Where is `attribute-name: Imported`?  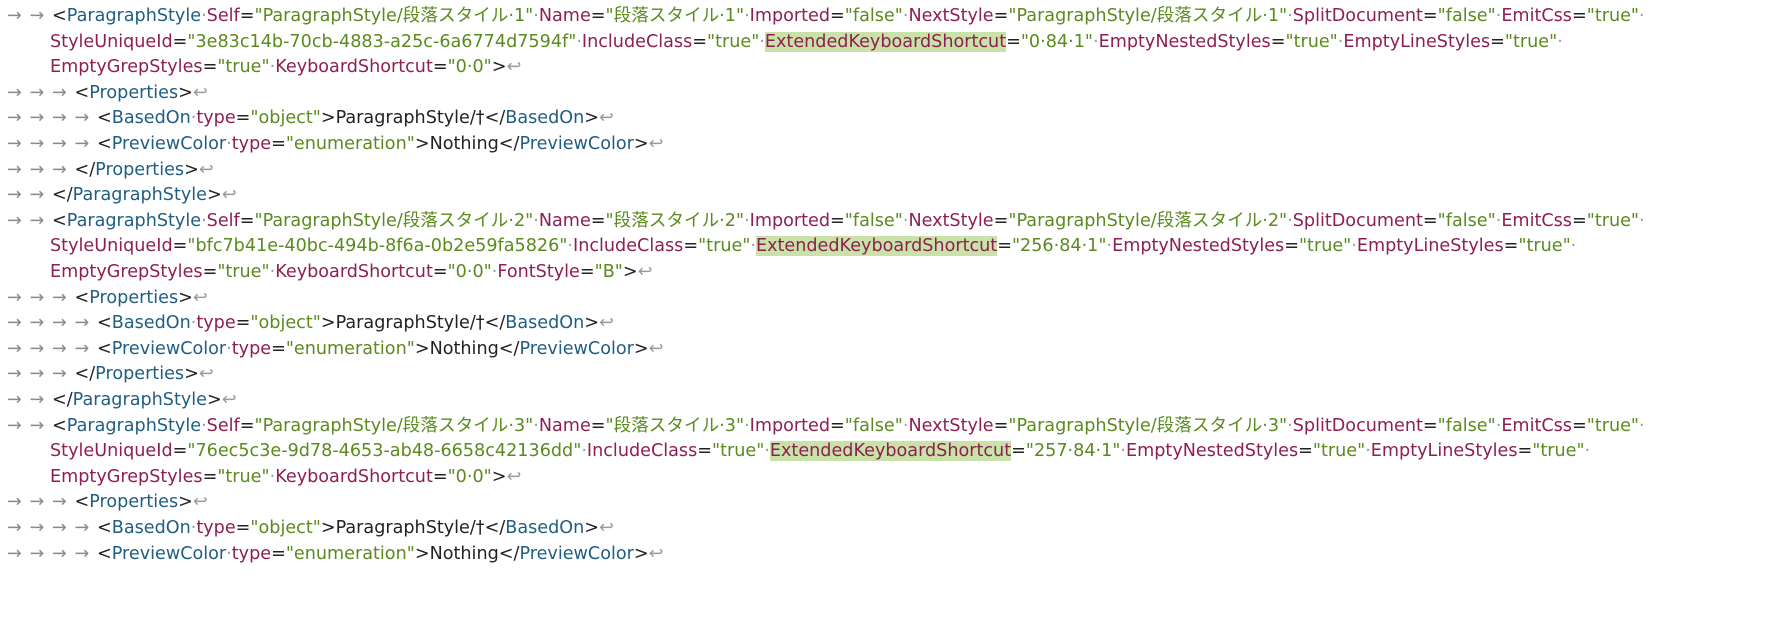 attribute-name: Imported is located at coordinates (790, 220).